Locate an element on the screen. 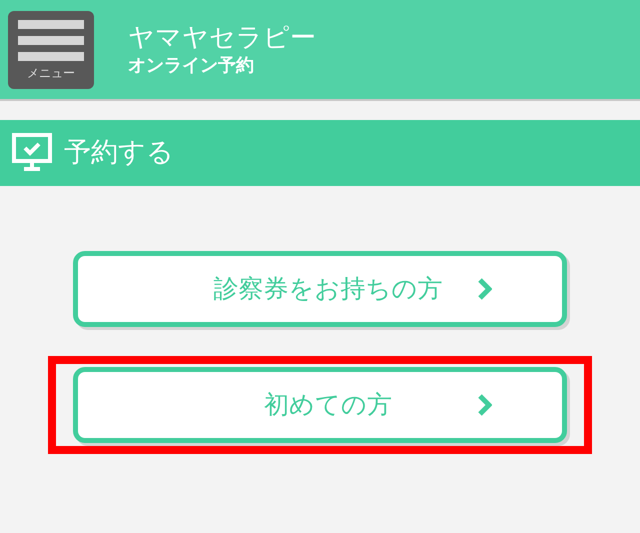 The width and height of the screenshot is (640, 533). app-subtitle: オンライン予約 is located at coordinates (191, 65).